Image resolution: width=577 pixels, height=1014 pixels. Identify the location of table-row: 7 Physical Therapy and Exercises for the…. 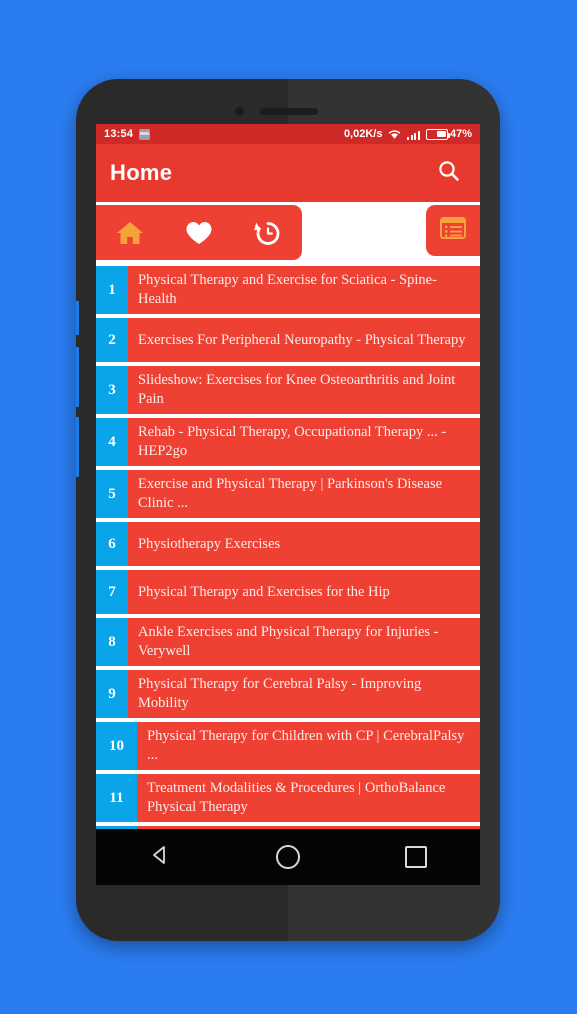
(288, 592).